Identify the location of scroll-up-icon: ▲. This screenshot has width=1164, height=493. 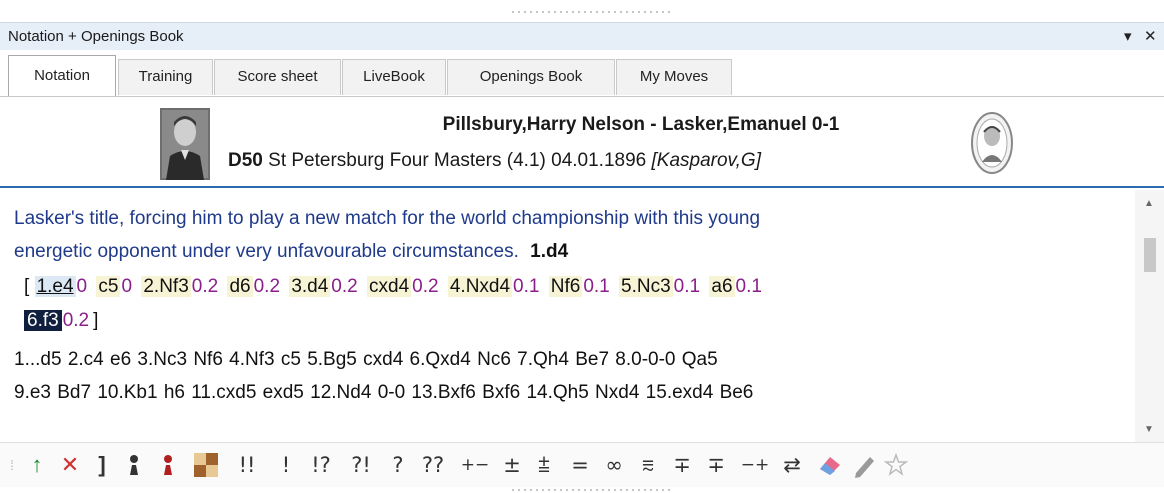
(1149, 203).